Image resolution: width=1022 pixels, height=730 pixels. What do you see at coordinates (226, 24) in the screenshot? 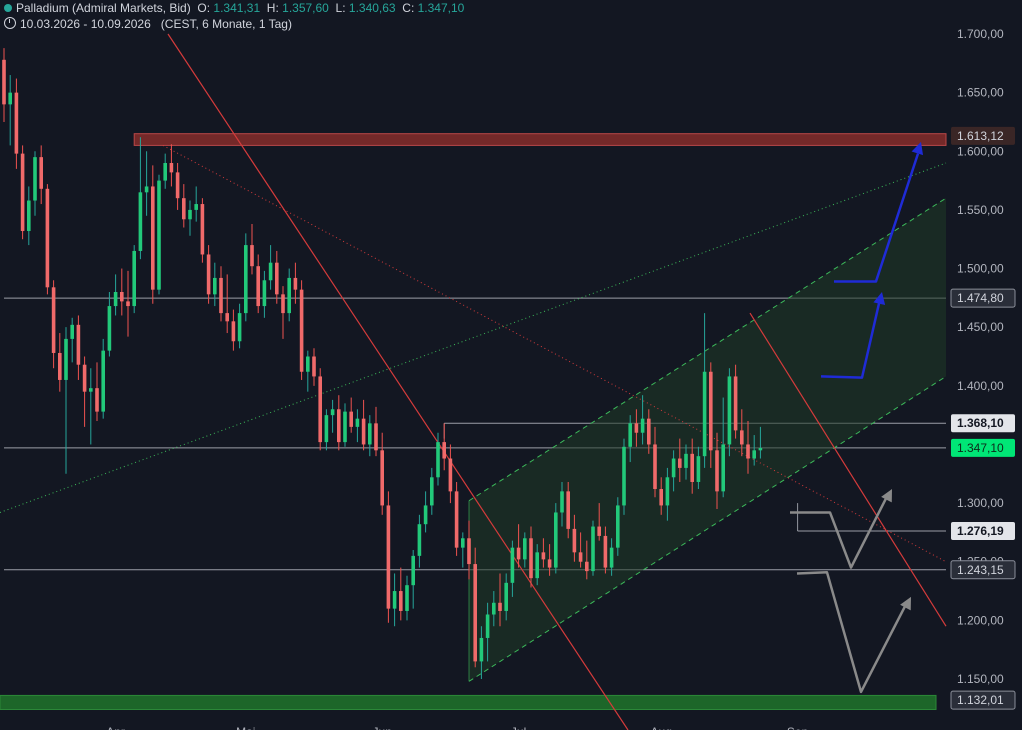
I see `period-info: (CEST, 6 Monate, 1 Tag)` at bounding box center [226, 24].